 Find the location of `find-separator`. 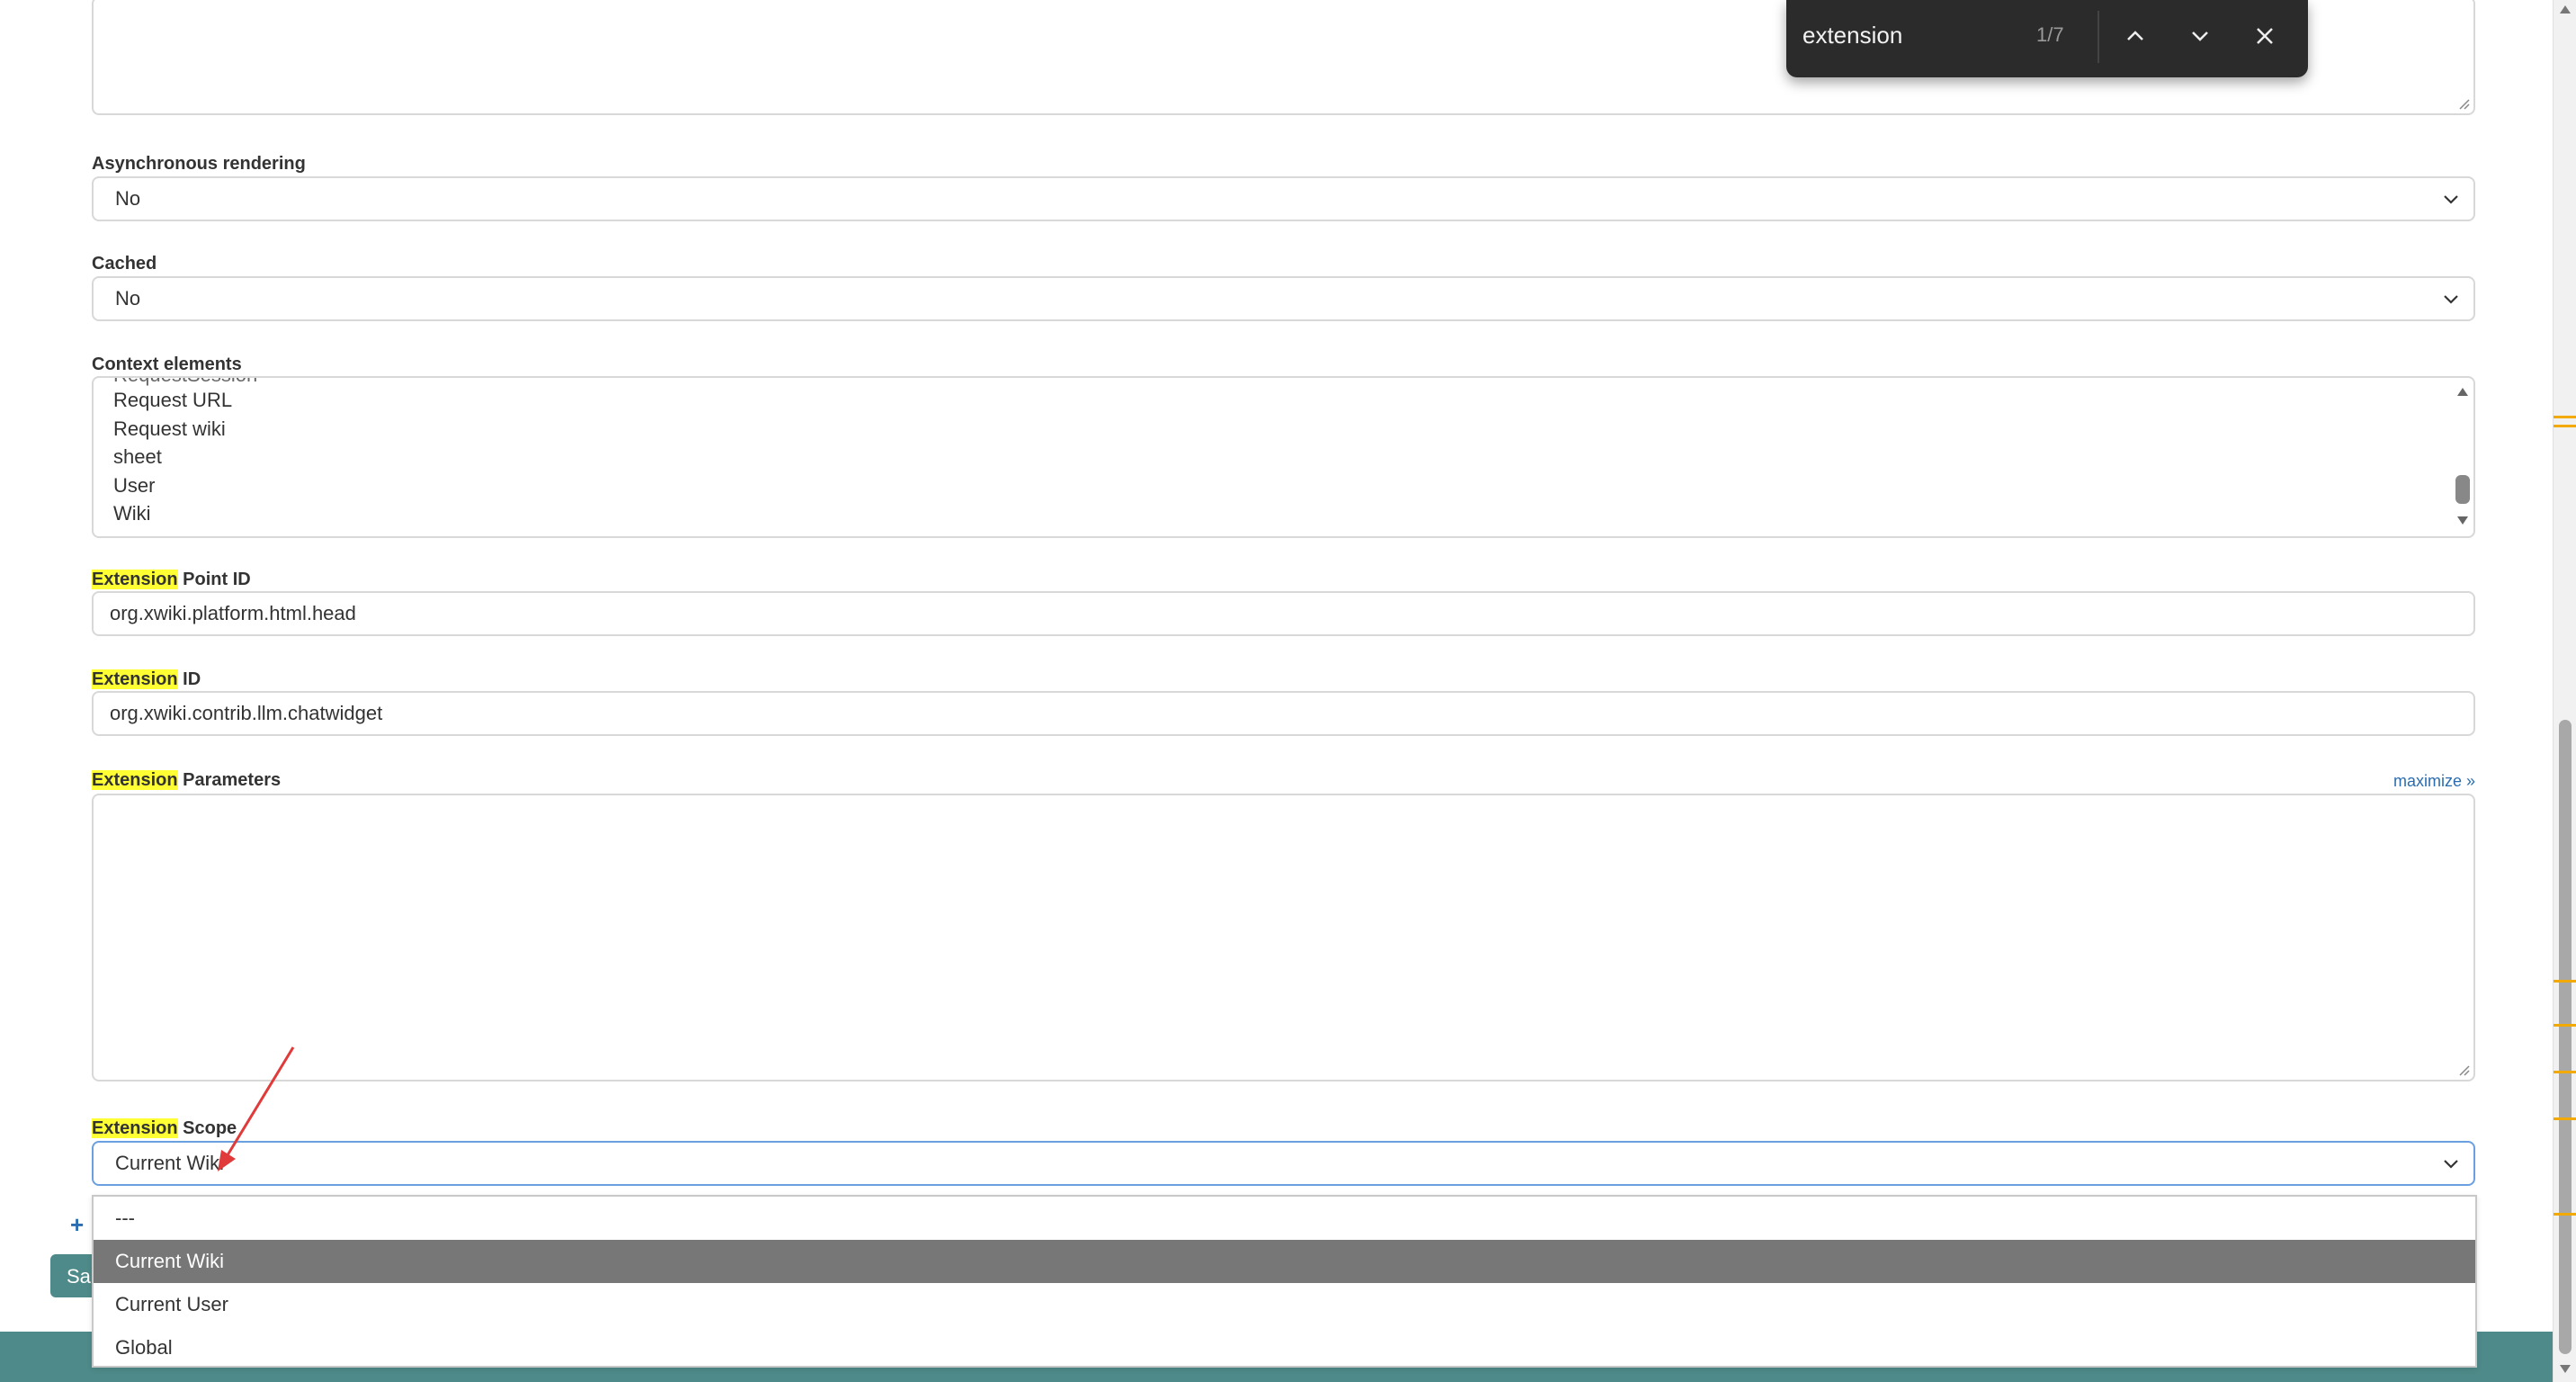

find-separator is located at coordinates (2098, 37).